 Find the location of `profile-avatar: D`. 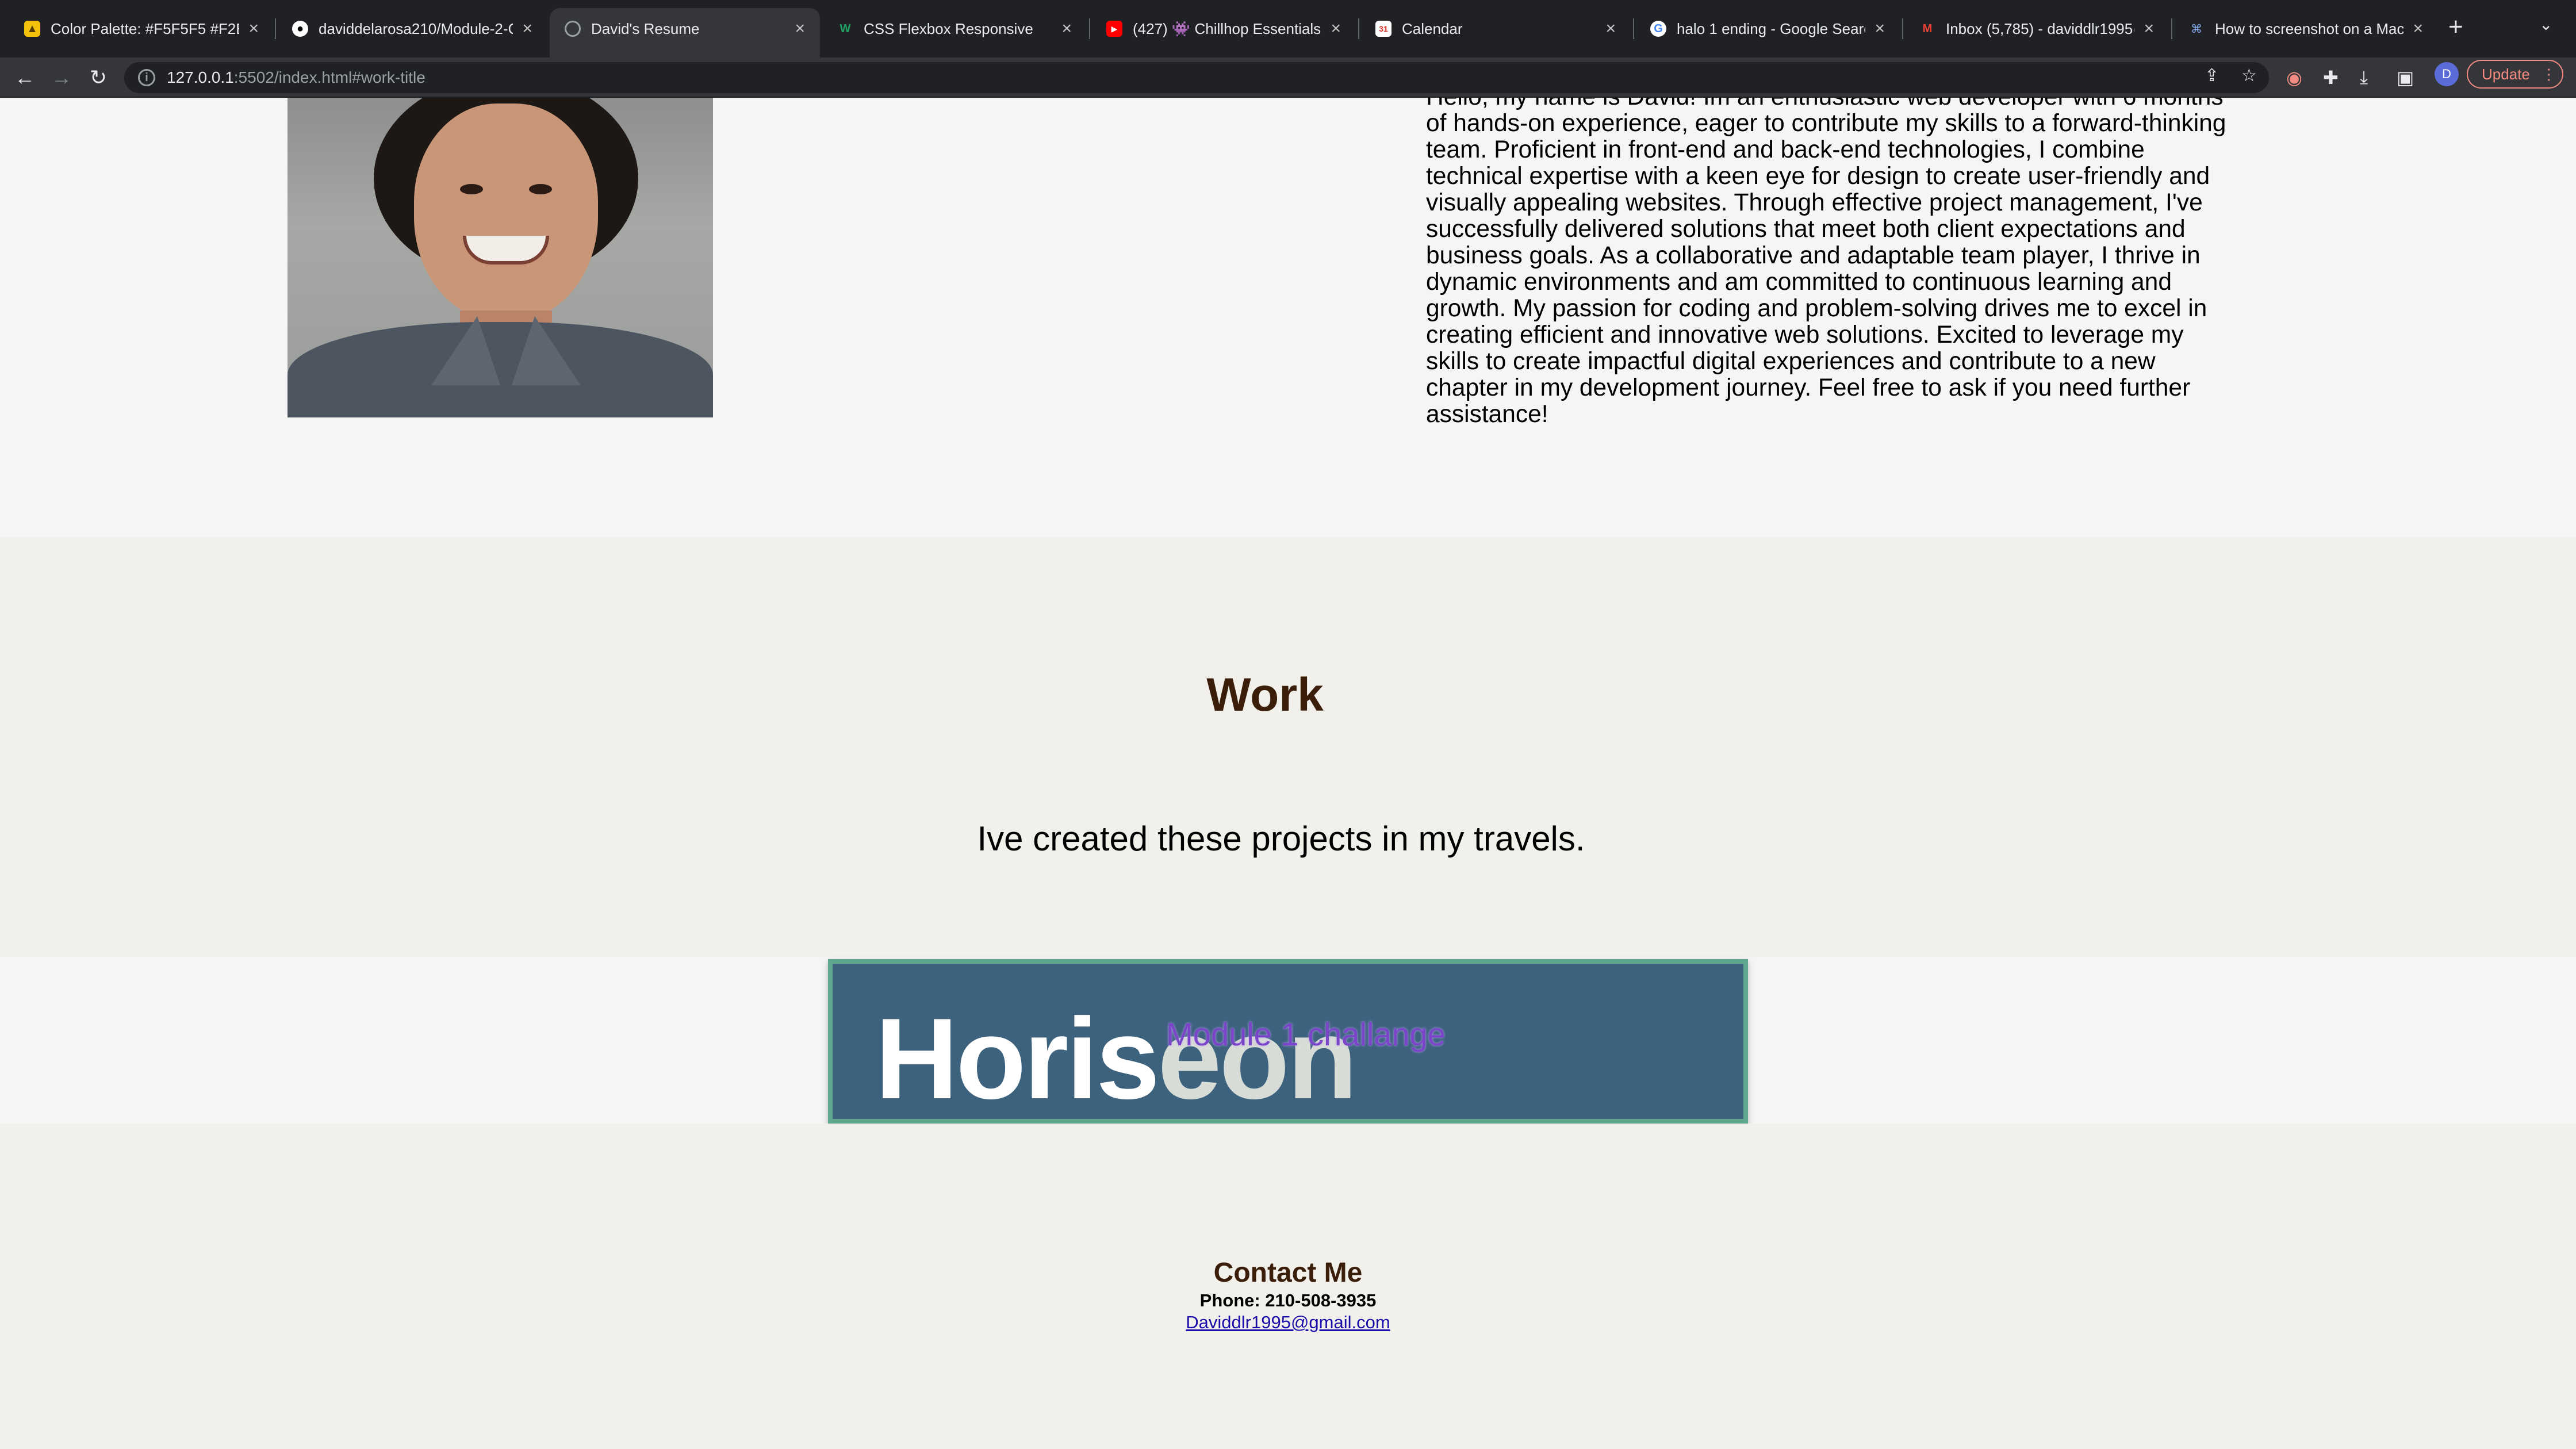

profile-avatar: D is located at coordinates (2447, 74).